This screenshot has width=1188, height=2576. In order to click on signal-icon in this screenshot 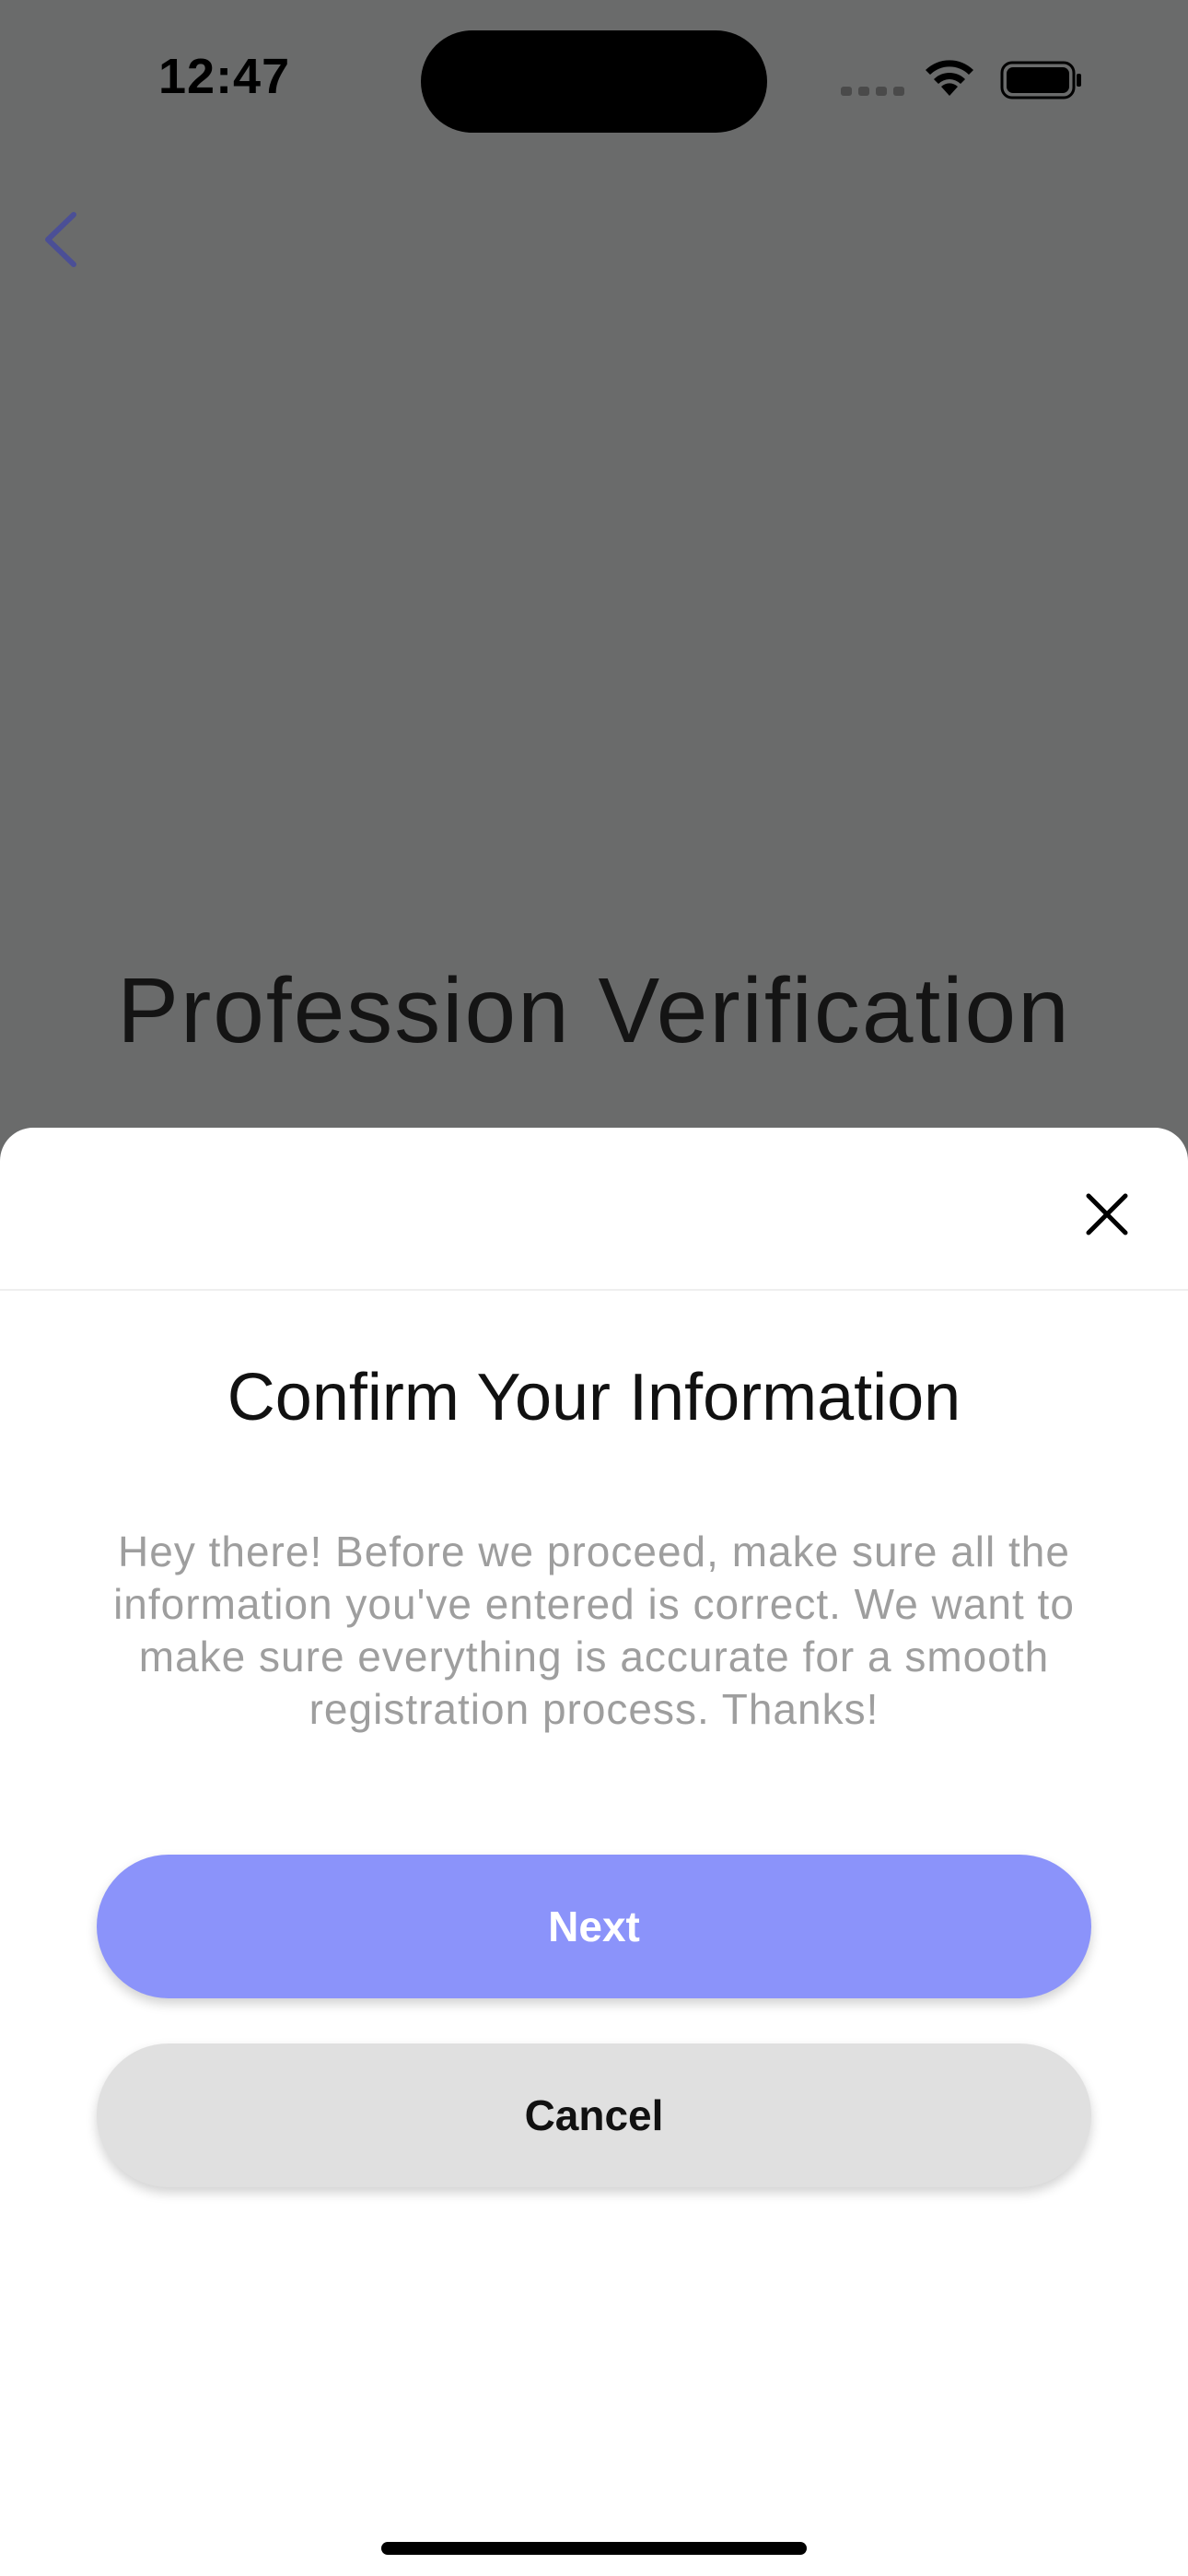, I will do `click(873, 91)`.